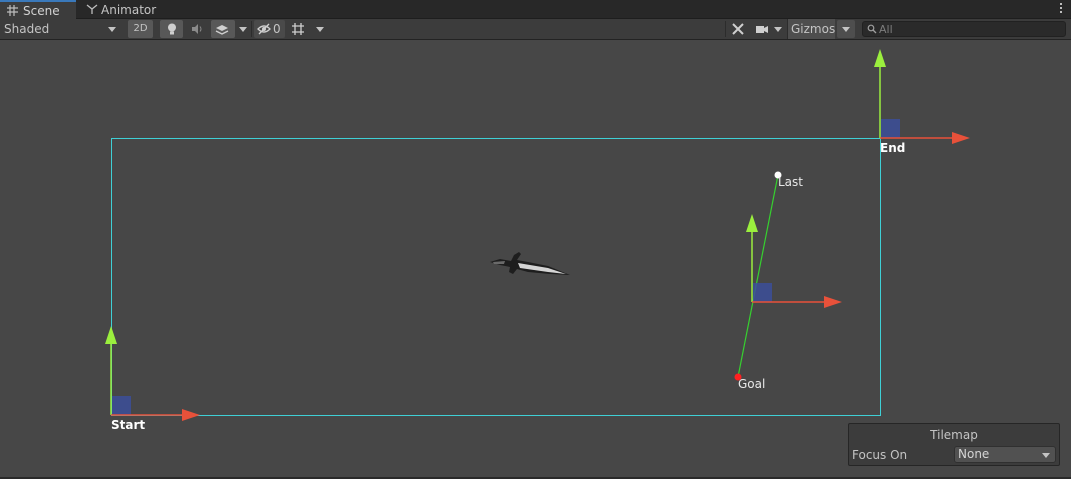  What do you see at coordinates (1005, 454) in the screenshot?
I see `focus-on-dropdown: None` at bounding box center [1005, 454].